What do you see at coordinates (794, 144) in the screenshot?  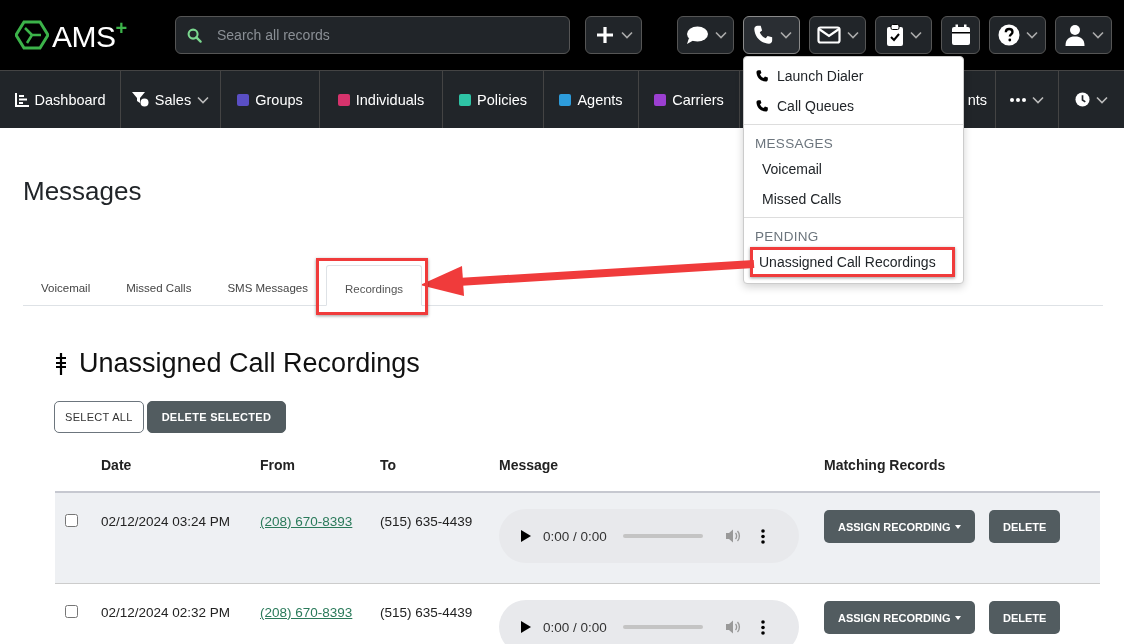 I see `menu-section-header: MESSAGES` at bounding box center [794, 144].